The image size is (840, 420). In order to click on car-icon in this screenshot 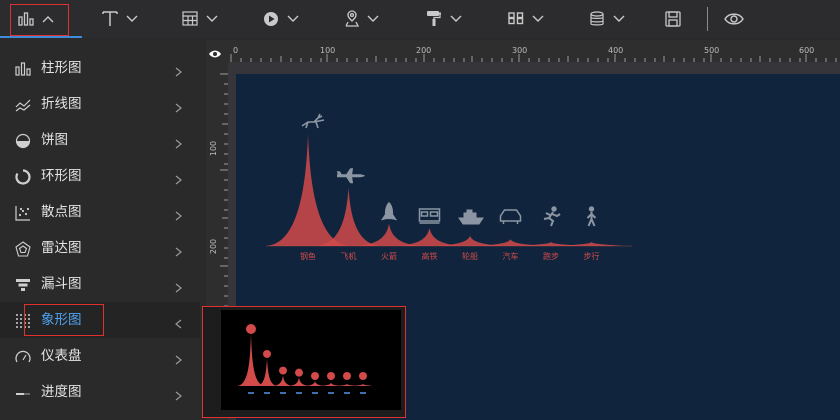, I will do `click(510, 216)`.